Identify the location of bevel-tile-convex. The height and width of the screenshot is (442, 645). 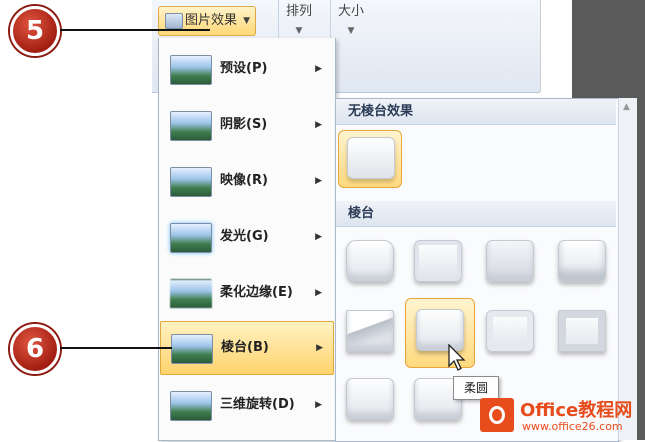
(509, 332).